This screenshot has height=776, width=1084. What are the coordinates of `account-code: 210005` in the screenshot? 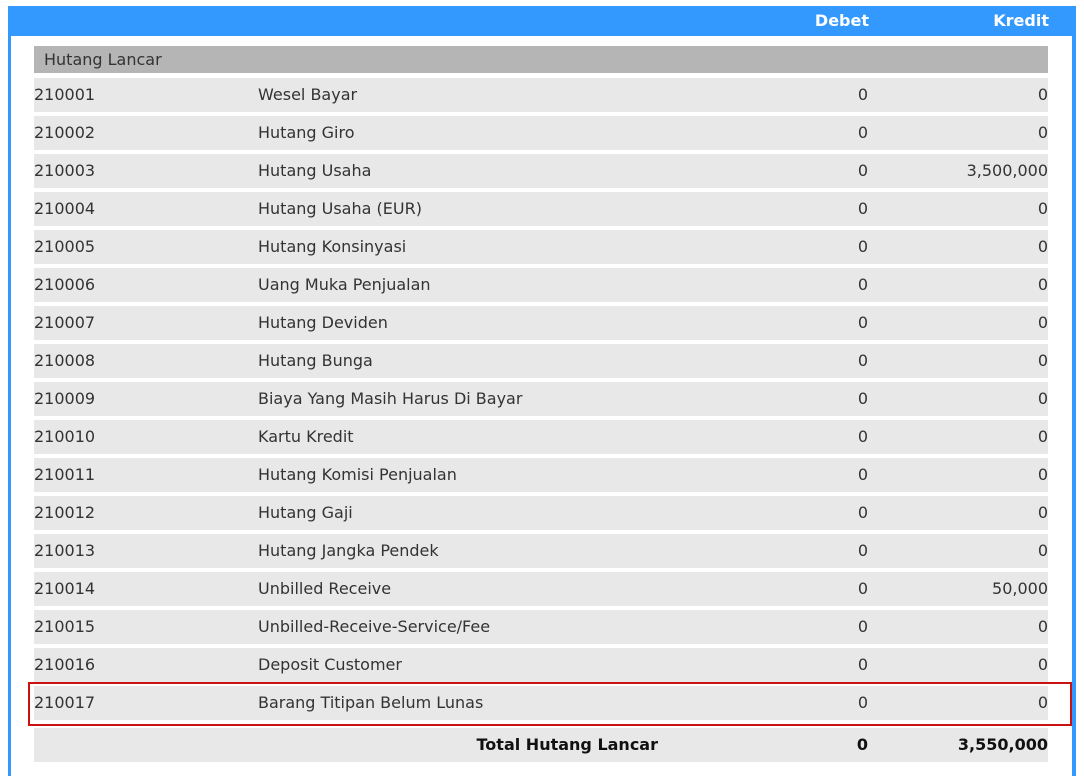 It's located at (65, 246).